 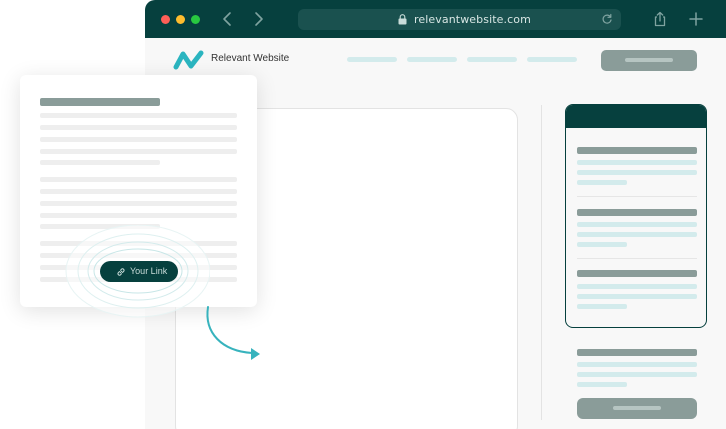 What do you see at coordinates (607, 19) in the screenshot?
I see `reload-icon` at bounding box center [607, 19].